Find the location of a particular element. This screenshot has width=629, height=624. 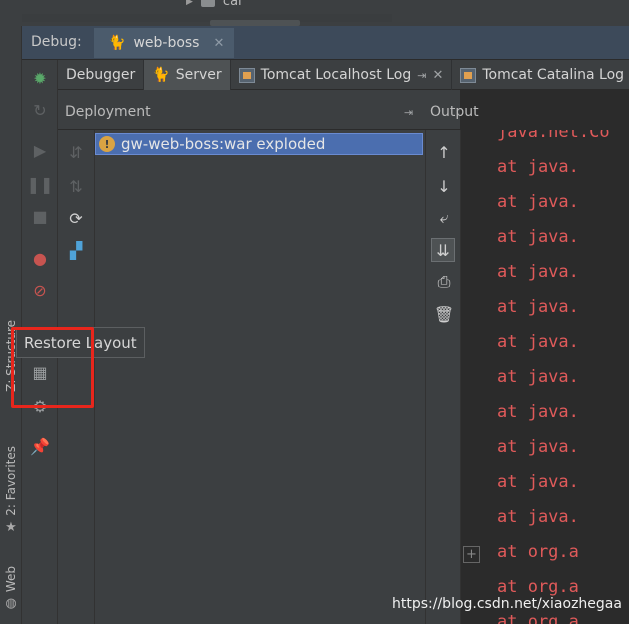

soft-wrap-icon: ⤶ is located at coordinates (444, 218).